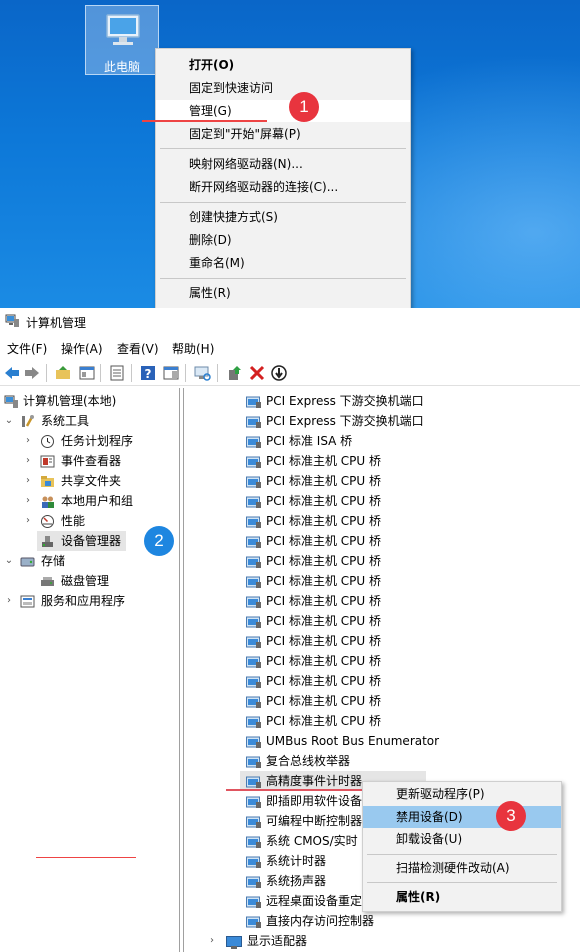 The image size is (580, 952). What do you see at coordinates (283, 278) in the screenshot?
I see `menu-separator` at bounding box center [283, 278].